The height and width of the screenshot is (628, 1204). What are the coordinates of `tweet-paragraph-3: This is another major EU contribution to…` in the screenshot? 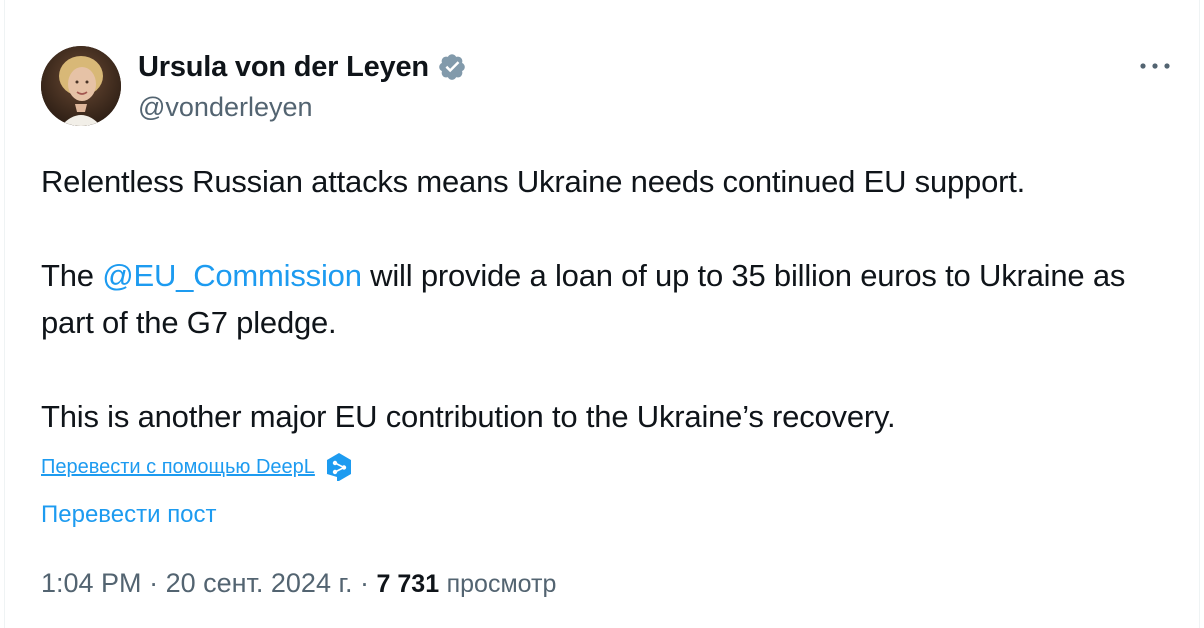 It's located at (468, 416).